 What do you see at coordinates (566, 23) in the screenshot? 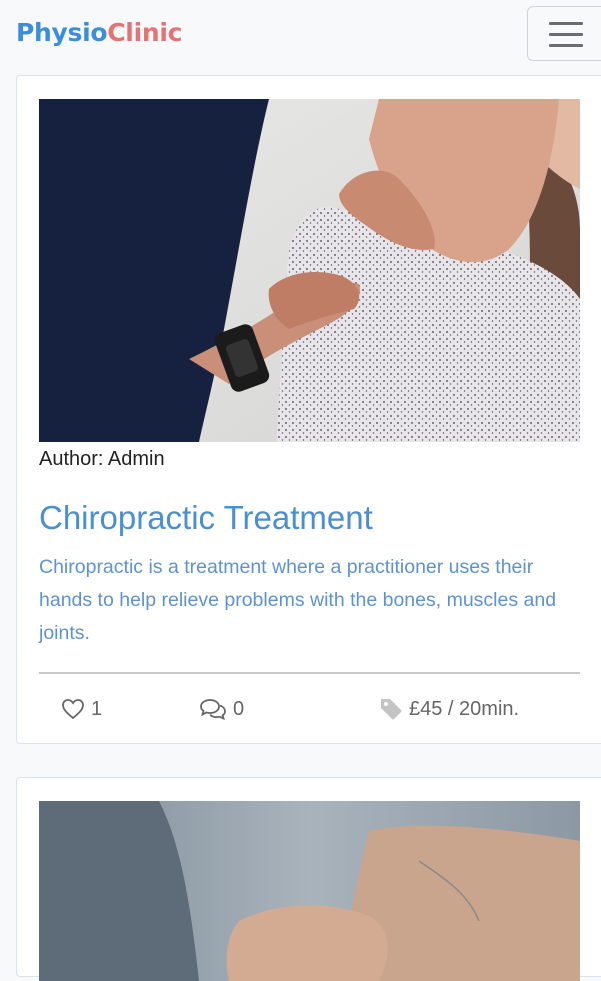
I see `hamburger-icon` at bounding box center [566, 23].